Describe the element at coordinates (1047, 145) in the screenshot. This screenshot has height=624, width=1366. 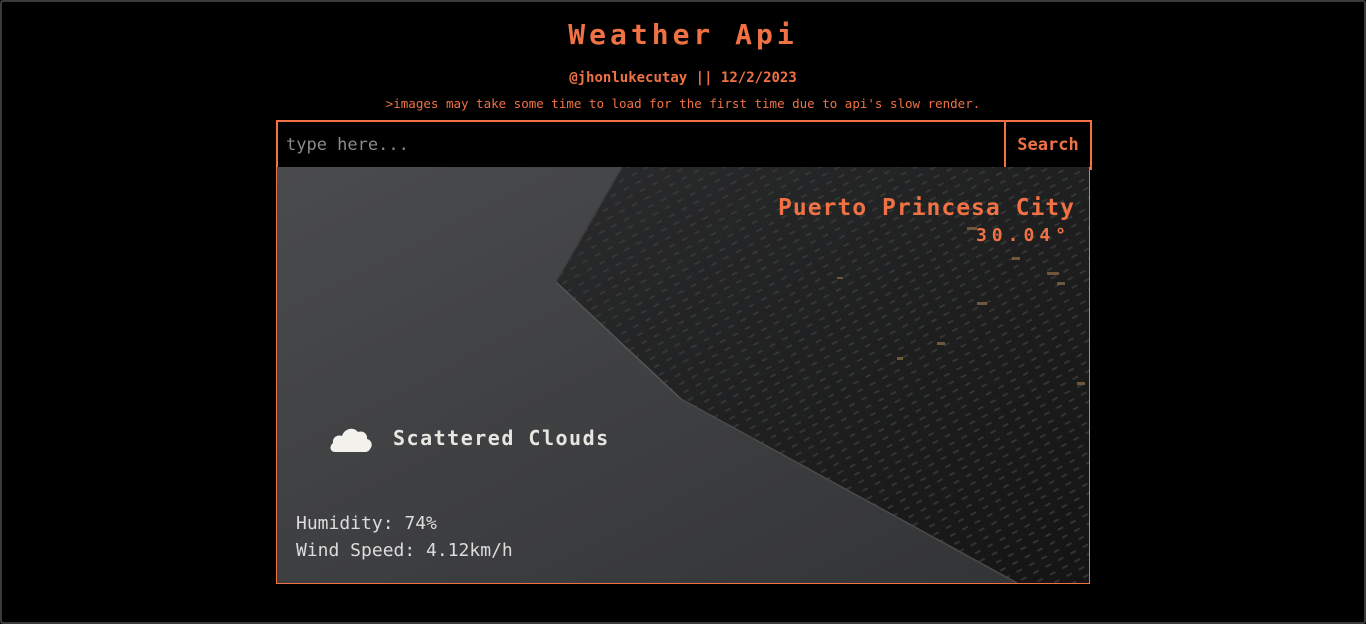
I see `search-button: Search` at that location.